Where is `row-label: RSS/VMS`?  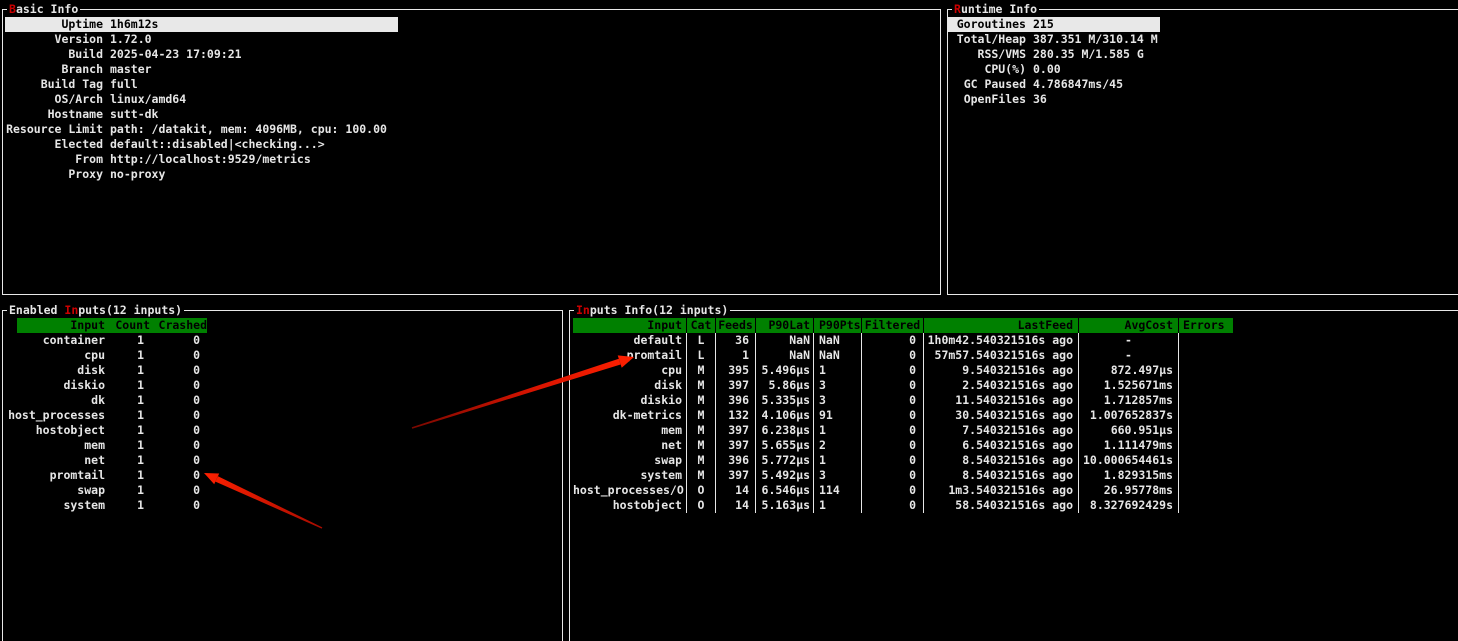
row-label: RSS/VMS is located at coordinates (1001, 54).